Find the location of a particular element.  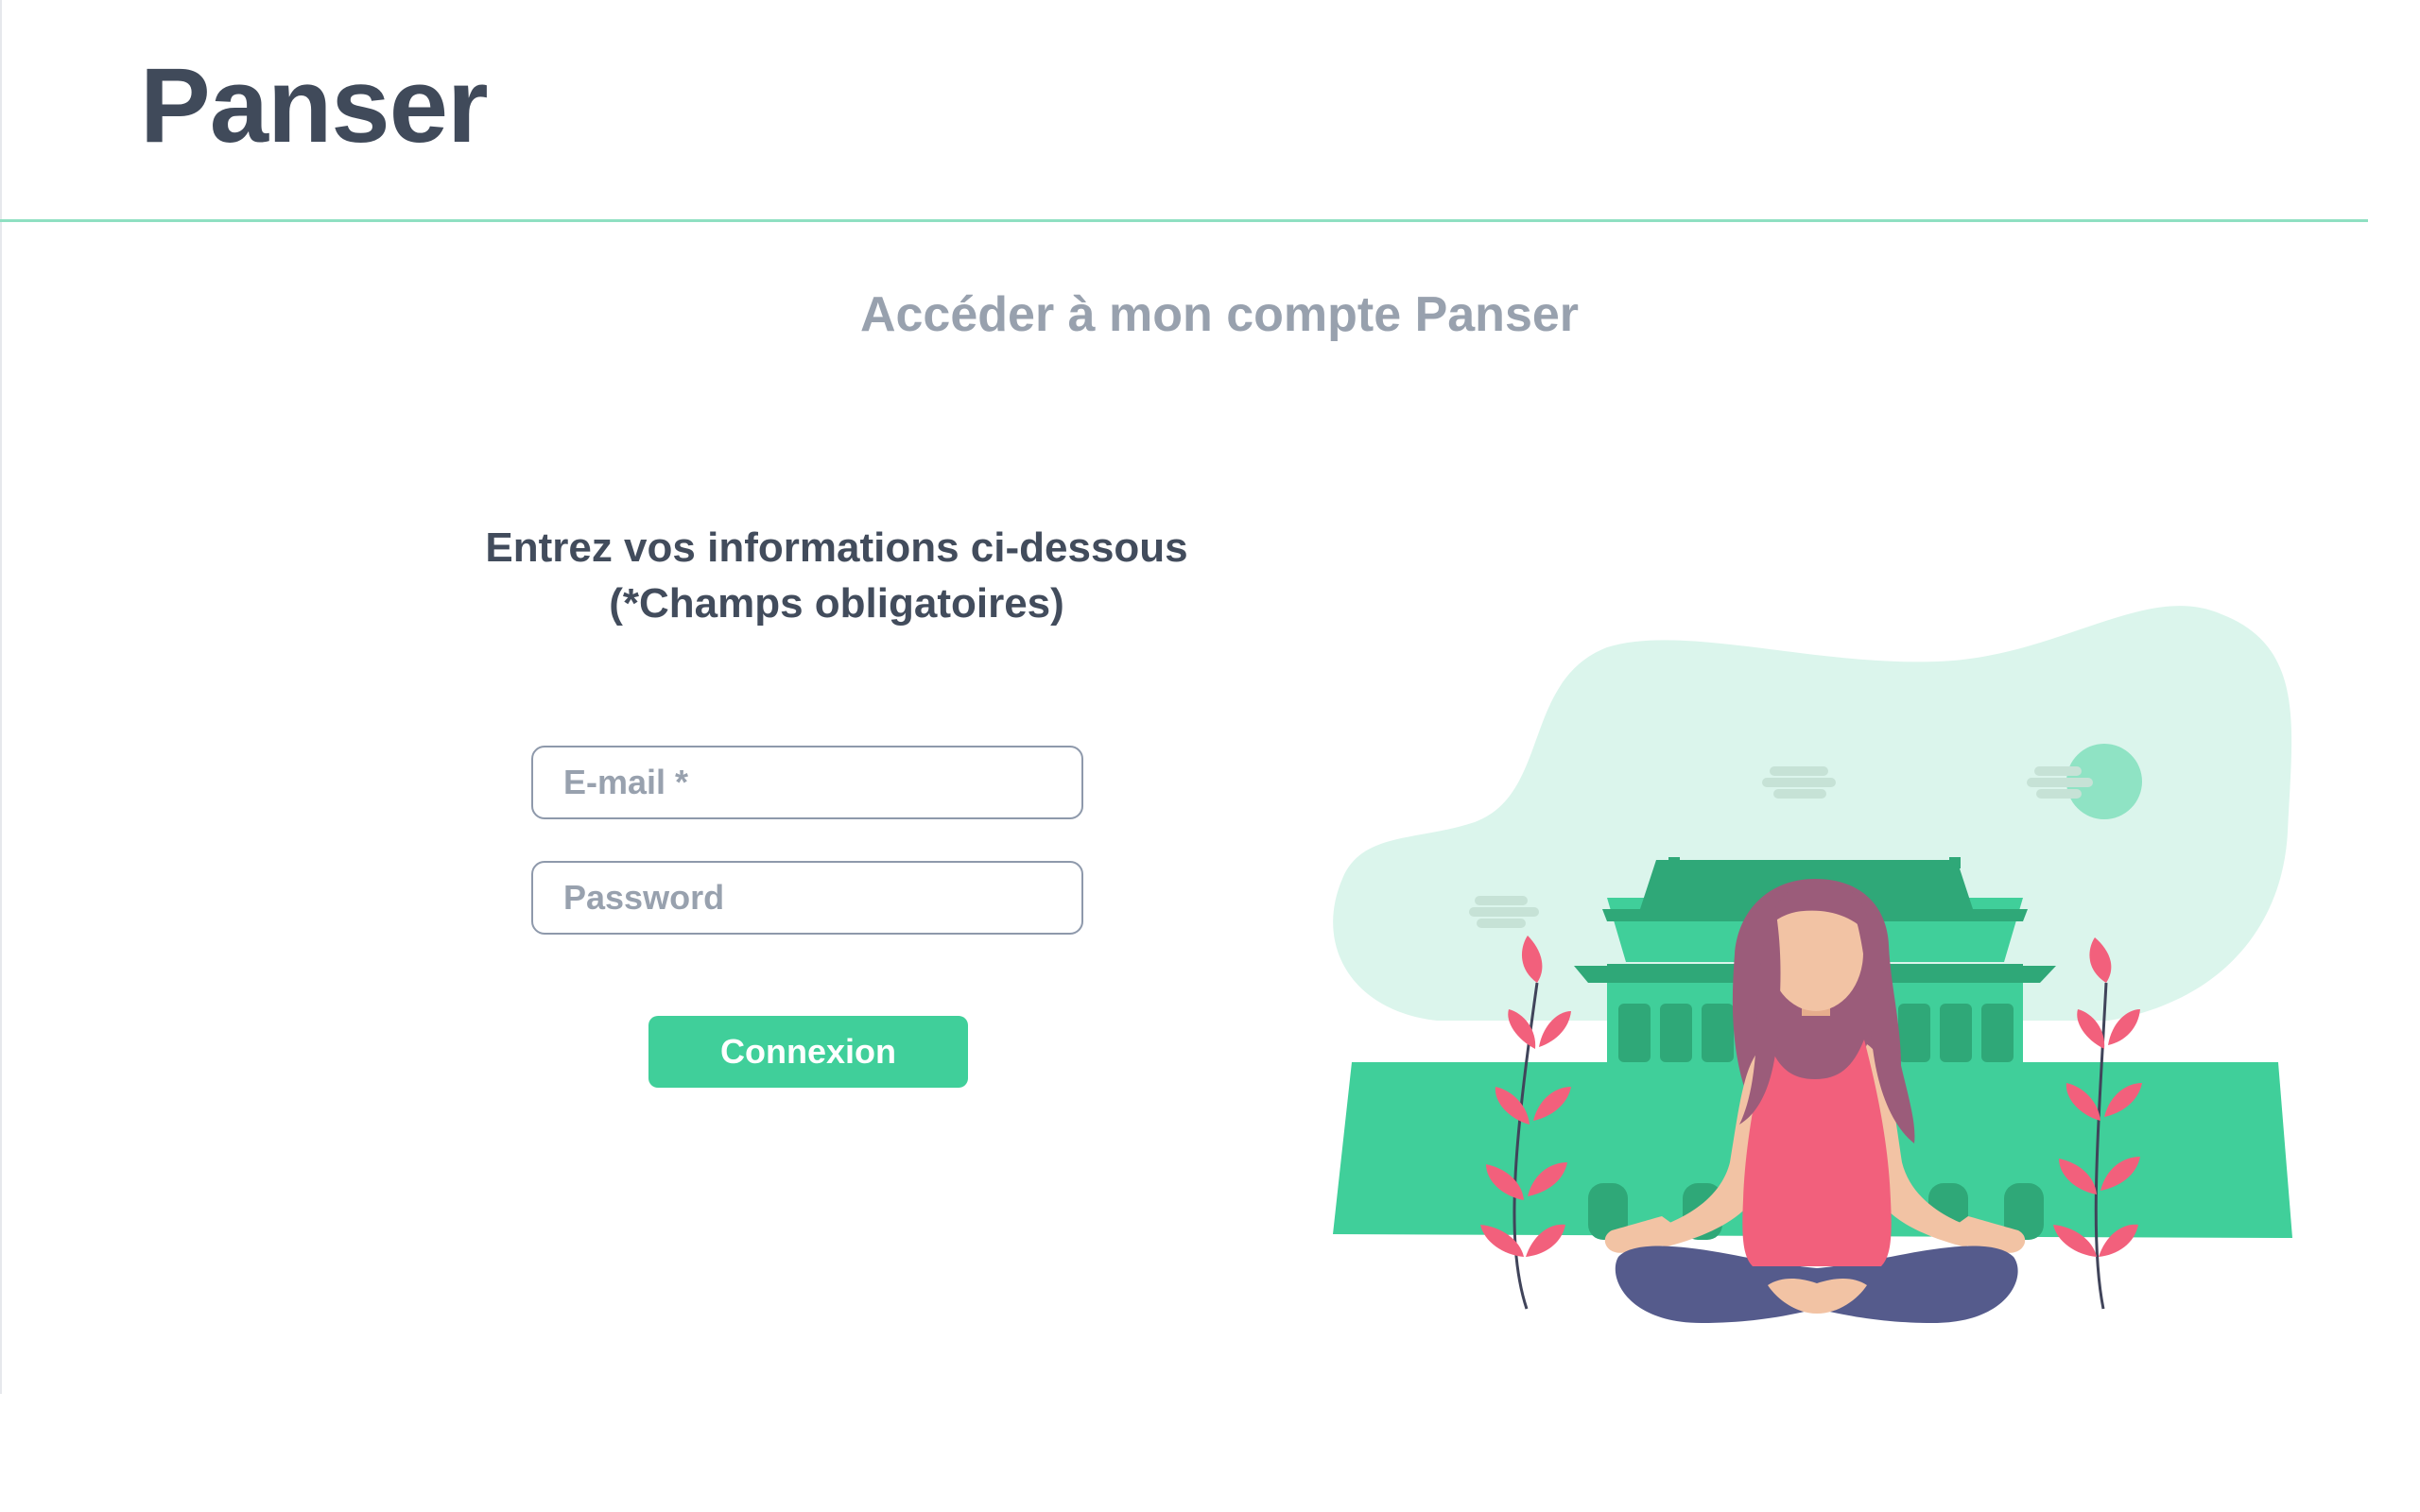

password-field is located at coordinates (807, 898).